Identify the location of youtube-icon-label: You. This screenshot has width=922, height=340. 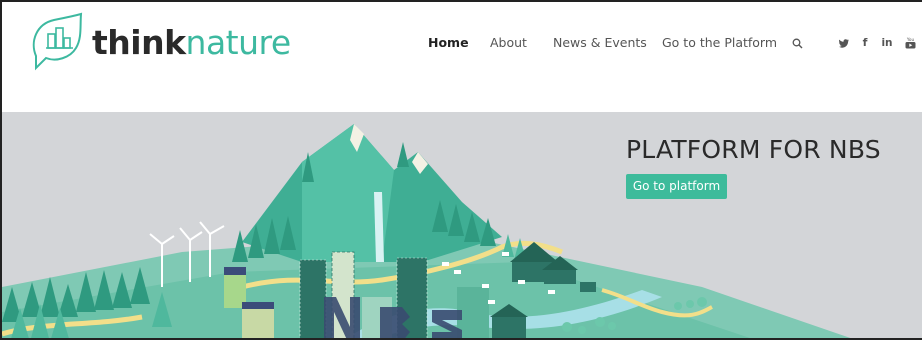
(909, 39).